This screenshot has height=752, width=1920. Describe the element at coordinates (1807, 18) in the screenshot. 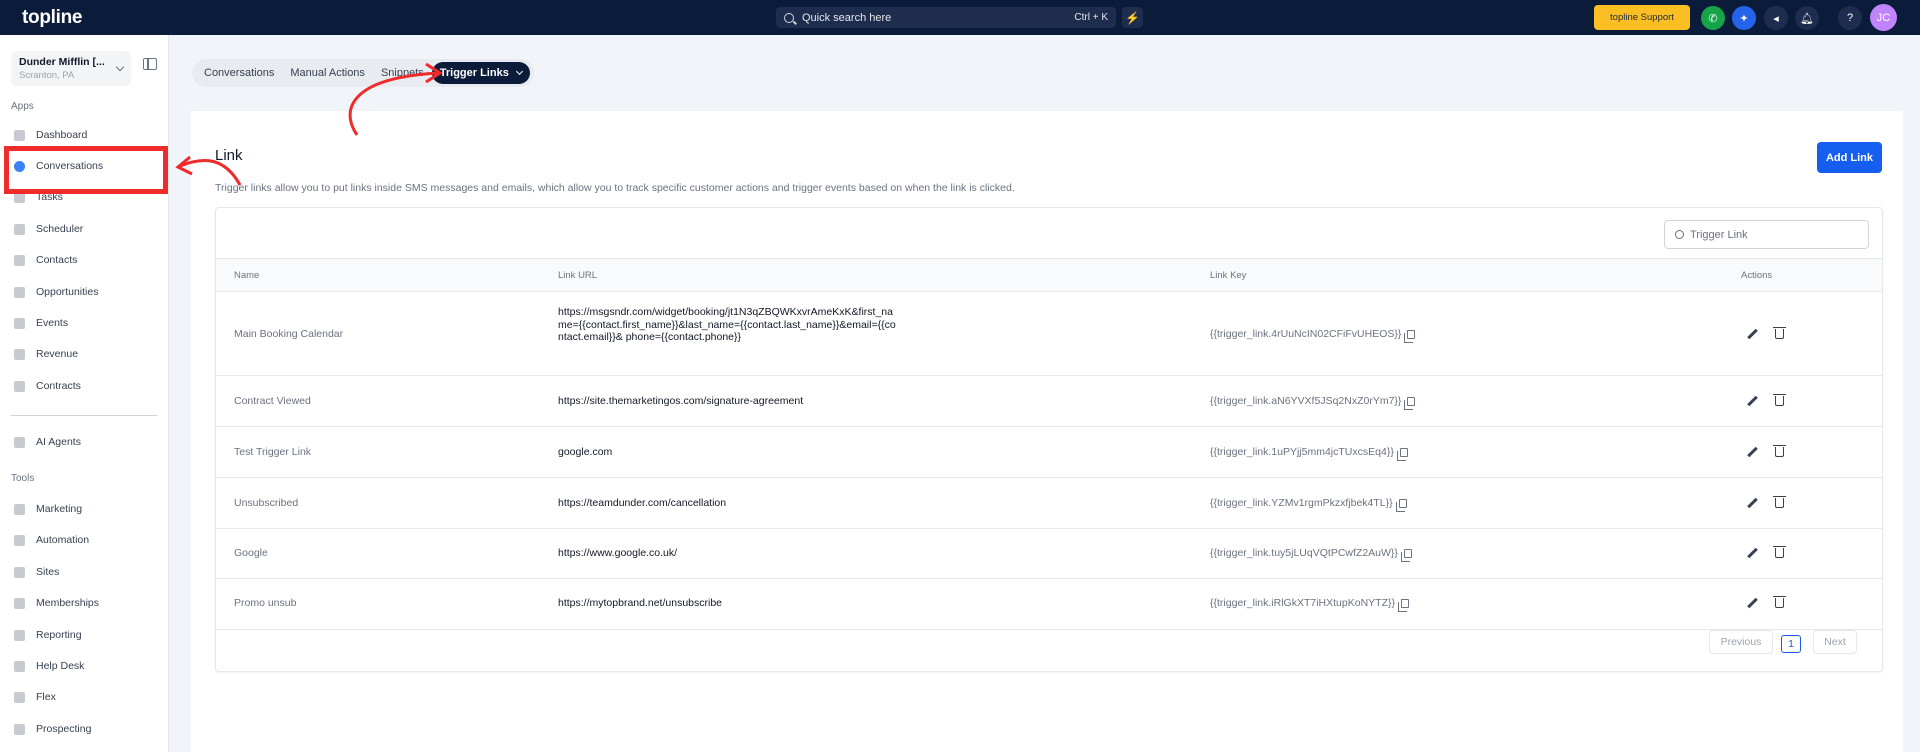

I see `bell-icon: 🔔︎` at that location.